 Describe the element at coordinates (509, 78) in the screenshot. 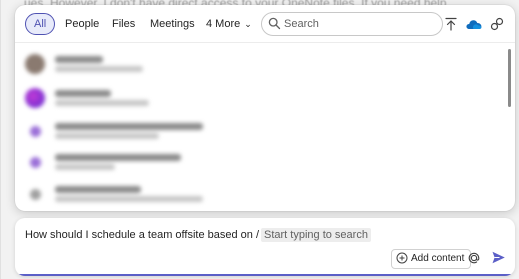

I see `results-scrollbar` at that location.